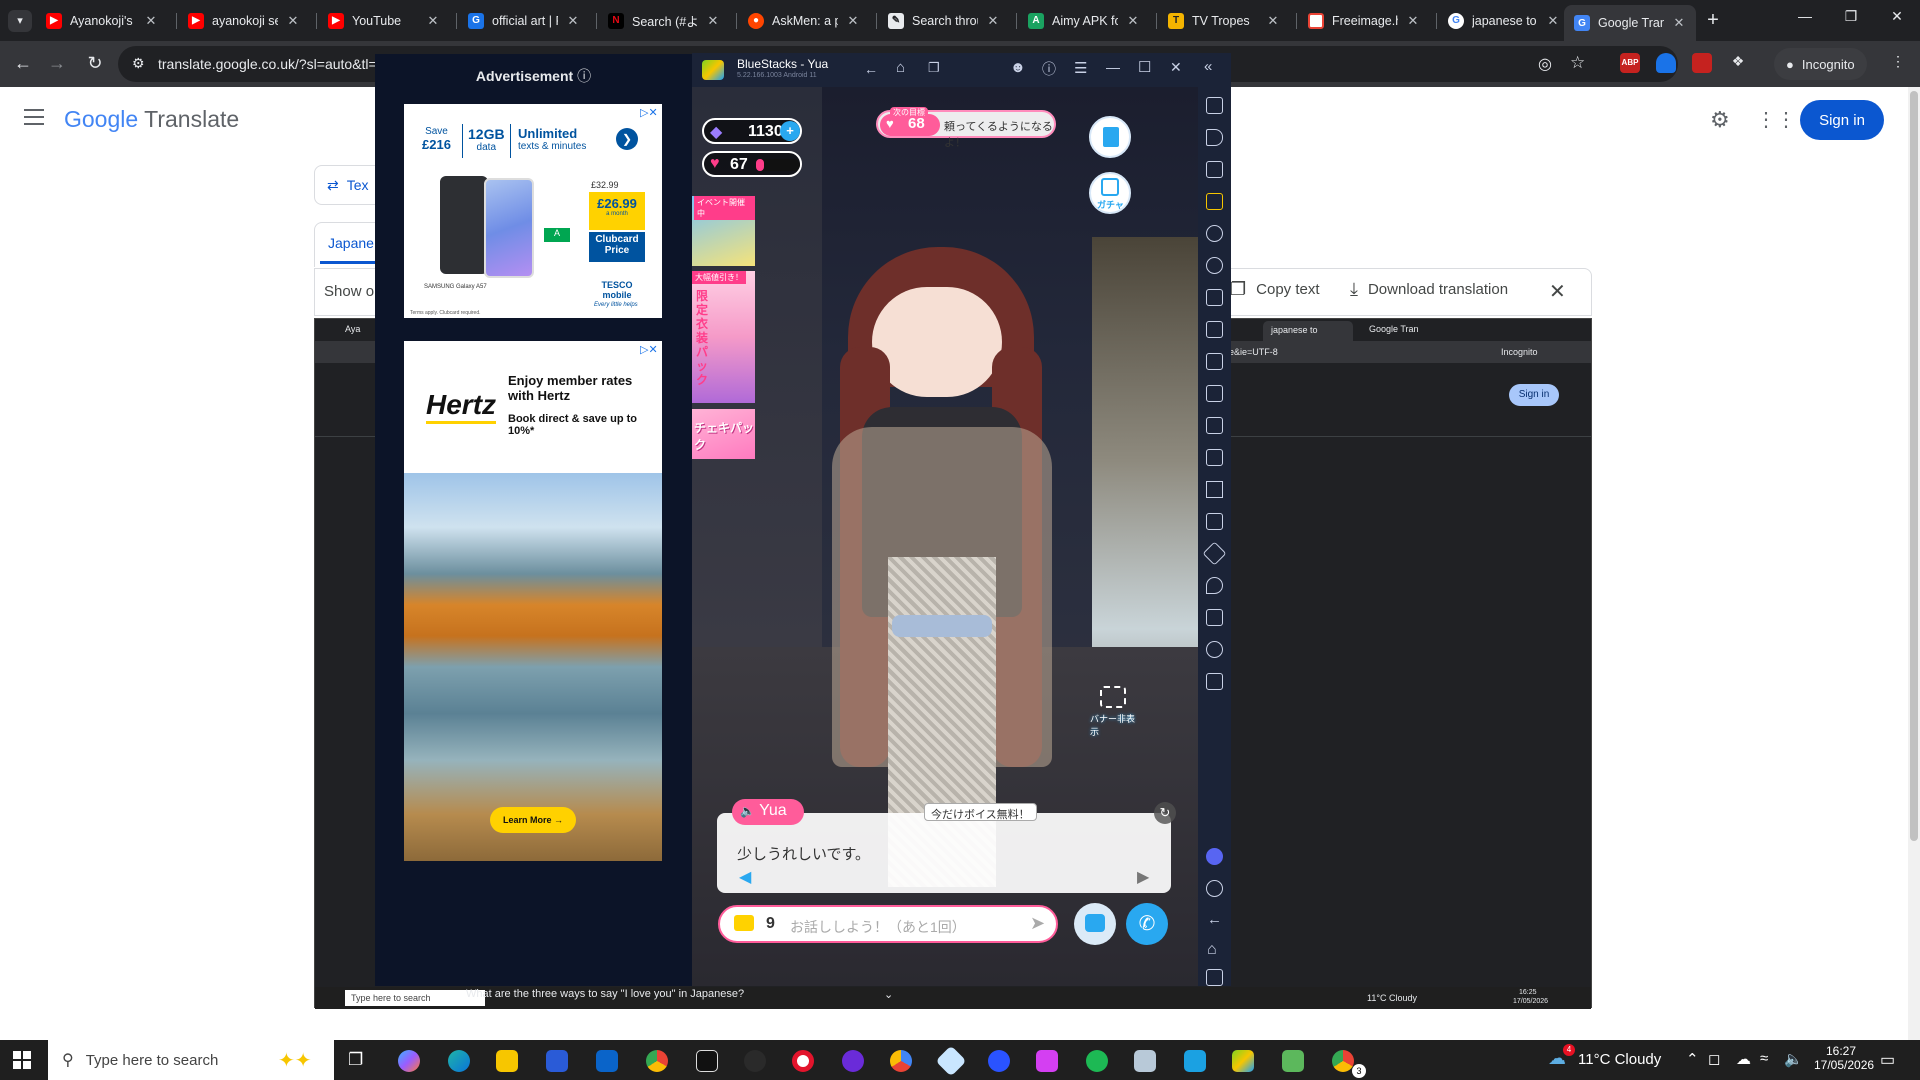 The width and height of the screenshot is (1920, 1080). Describe the element at coordinates (1165, 813) in the screenshot. I see `refresh-icon: ↻` at that location.